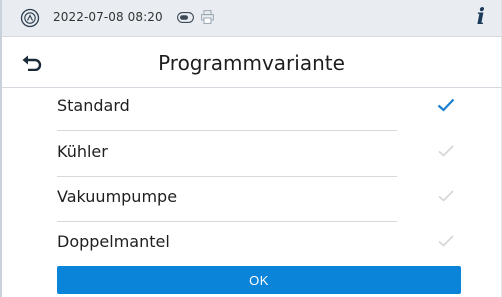  What do you see at coordinates (82, 151) in the screenshot?
I see `option-label: Kühler` at bounding box center [82, 151].